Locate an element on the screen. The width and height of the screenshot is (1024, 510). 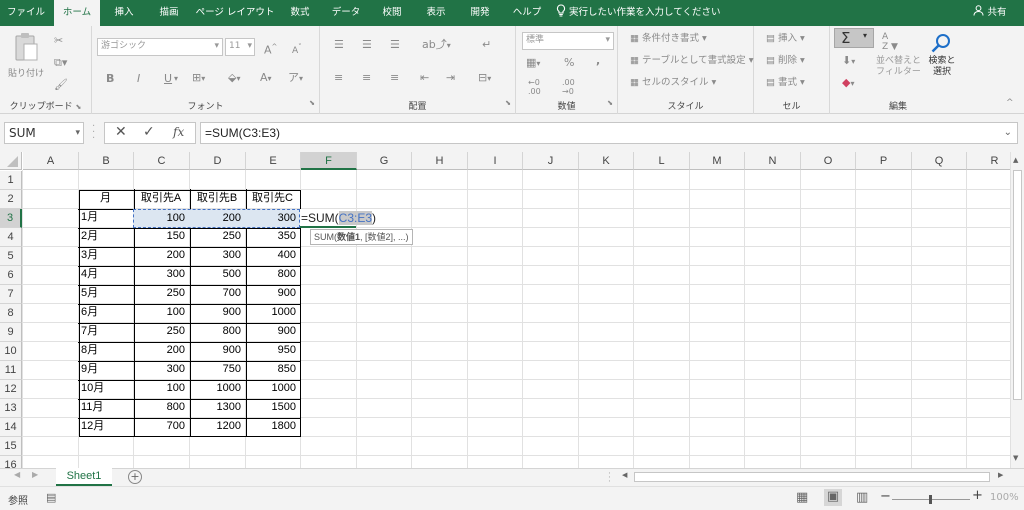
copy-icon: ⧉▾ is located at coordinates (60, 63).